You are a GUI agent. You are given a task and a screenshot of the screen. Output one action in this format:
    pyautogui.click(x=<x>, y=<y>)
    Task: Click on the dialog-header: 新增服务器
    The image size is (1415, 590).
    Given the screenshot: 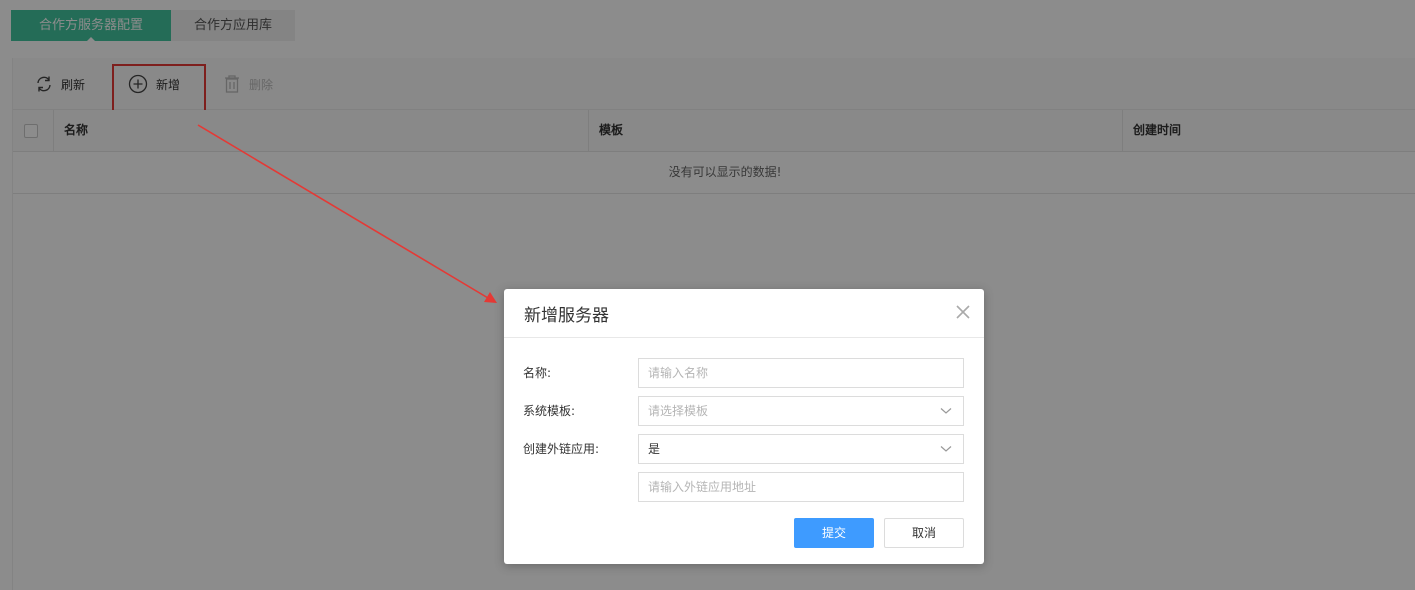 What is the action you would take?
    pyautogui.click(x=744, y=313)
    